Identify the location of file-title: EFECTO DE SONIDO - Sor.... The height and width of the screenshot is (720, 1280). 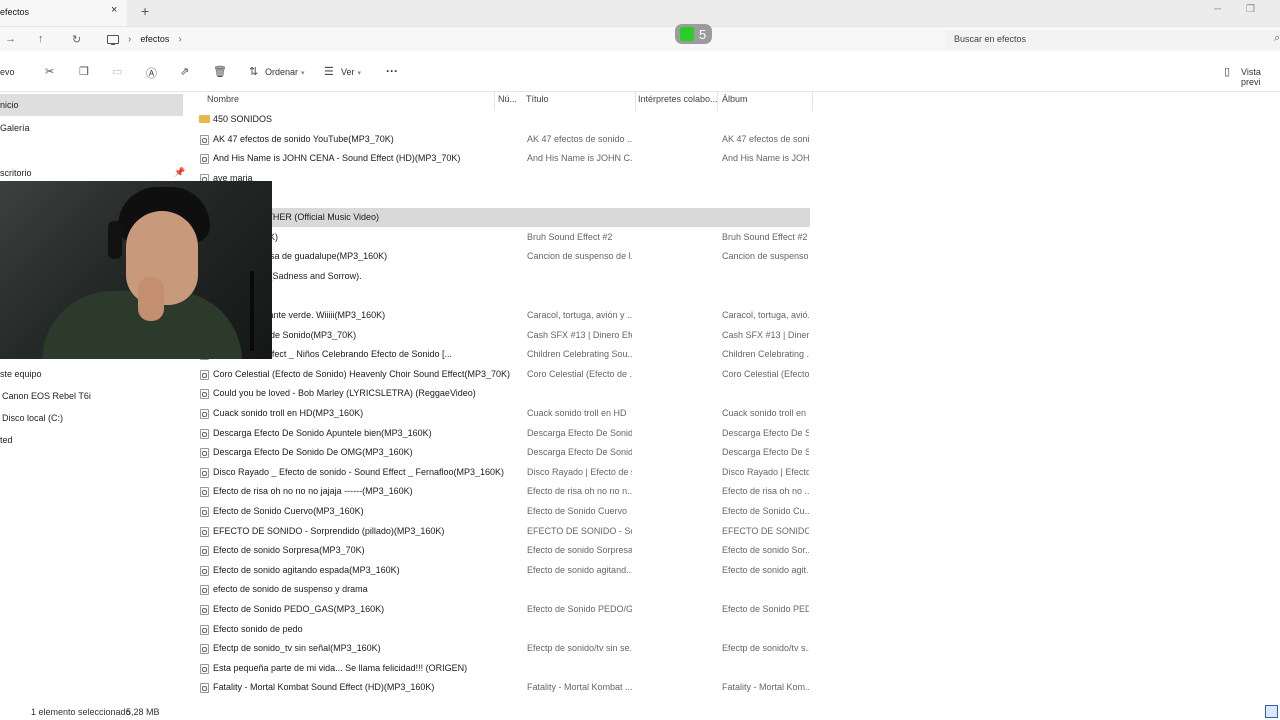
(579, 530).